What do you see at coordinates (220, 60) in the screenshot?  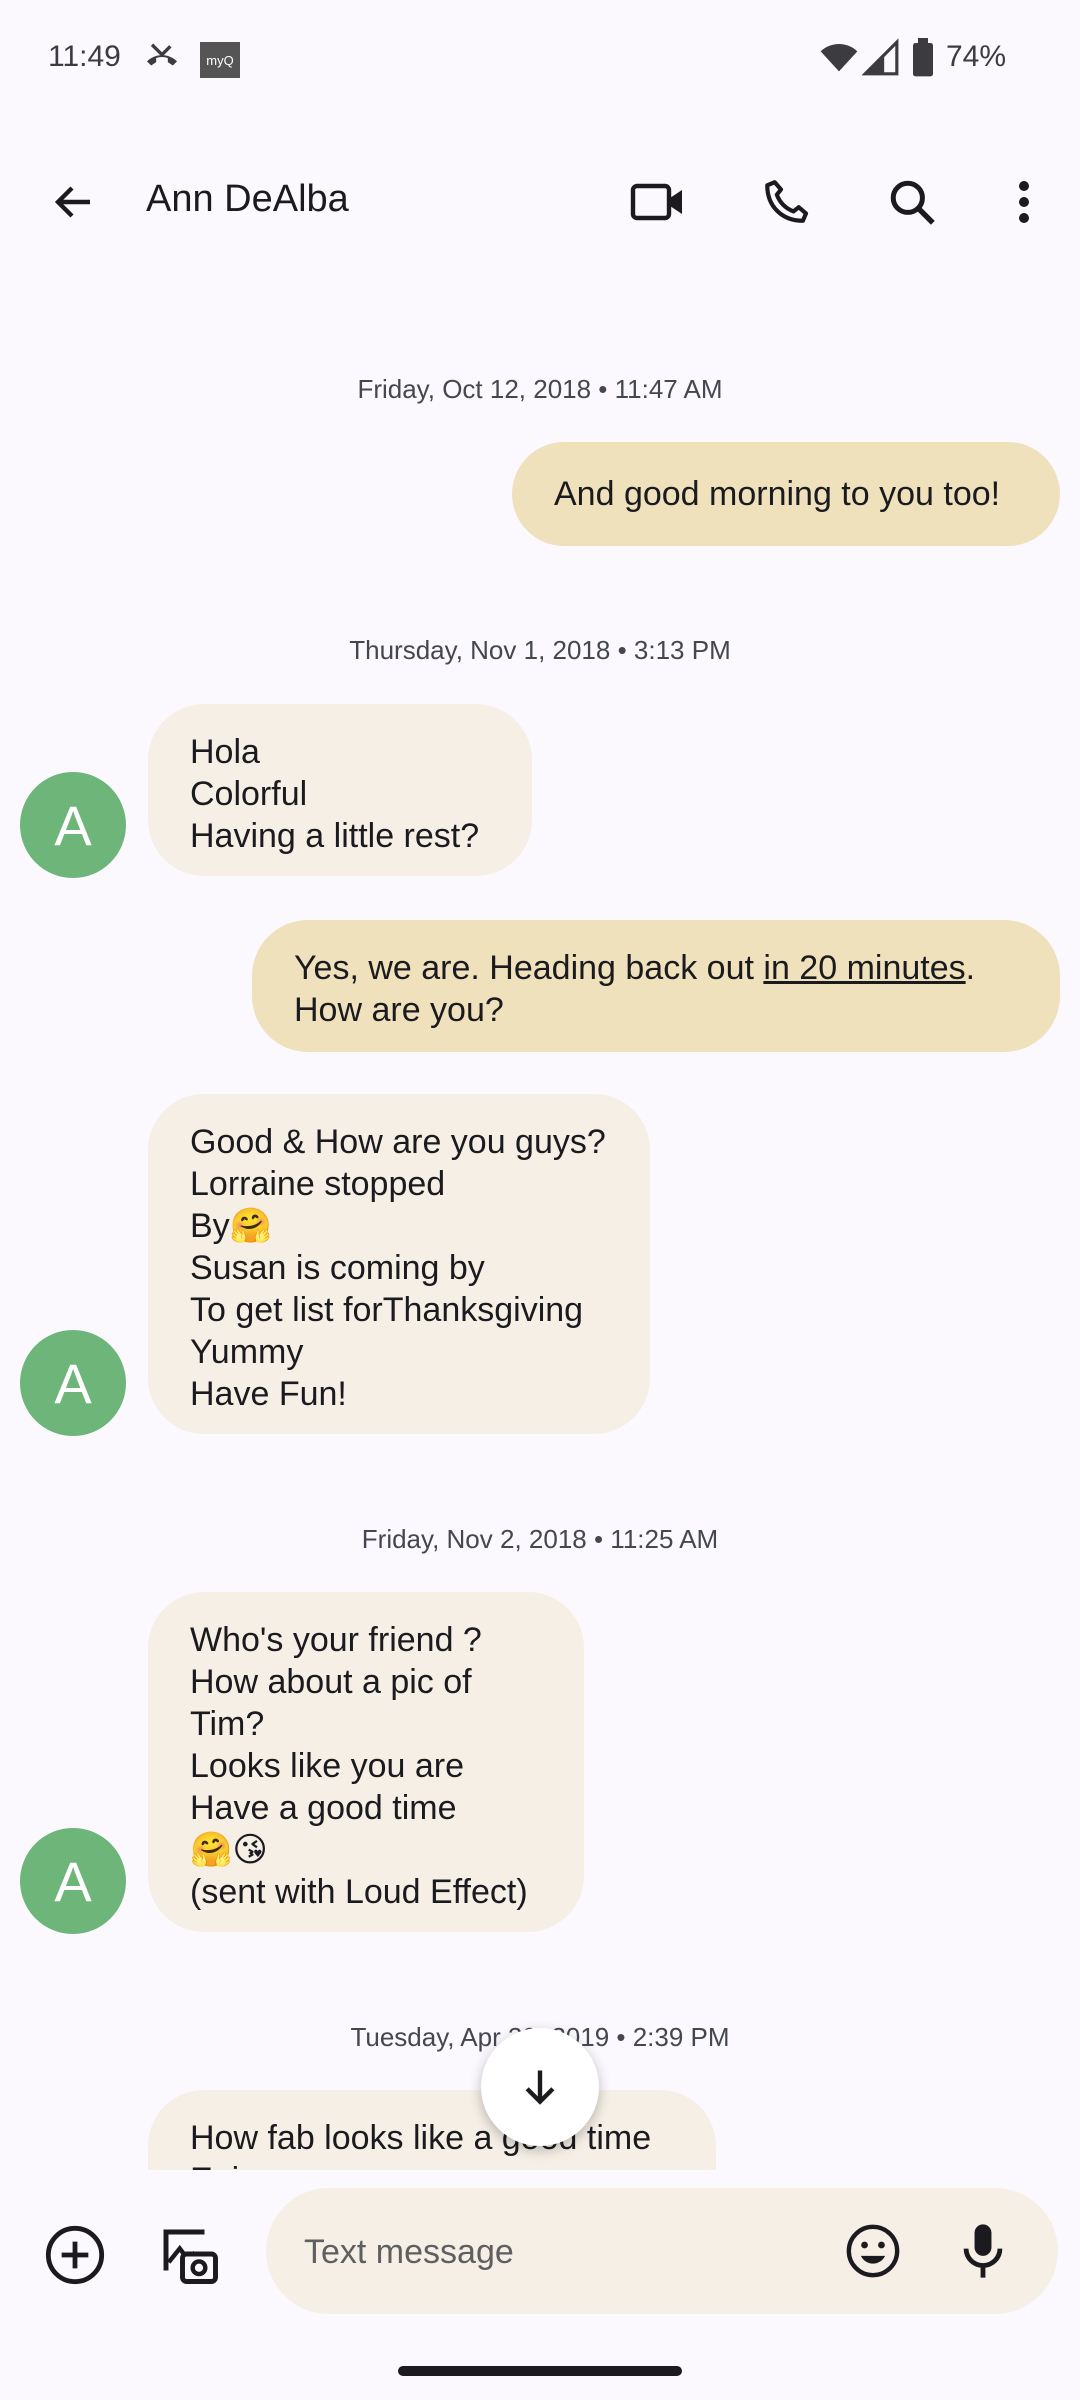 I see `myq-notification-icon: myQ` at bounding box center [220, 60].